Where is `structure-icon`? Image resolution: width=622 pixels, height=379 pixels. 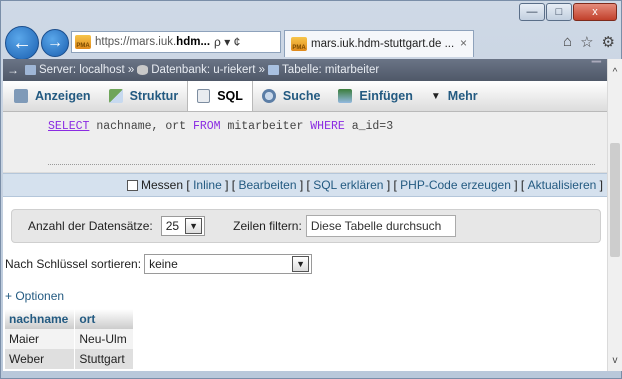 structure-icon is located at coordinates (115, 96).